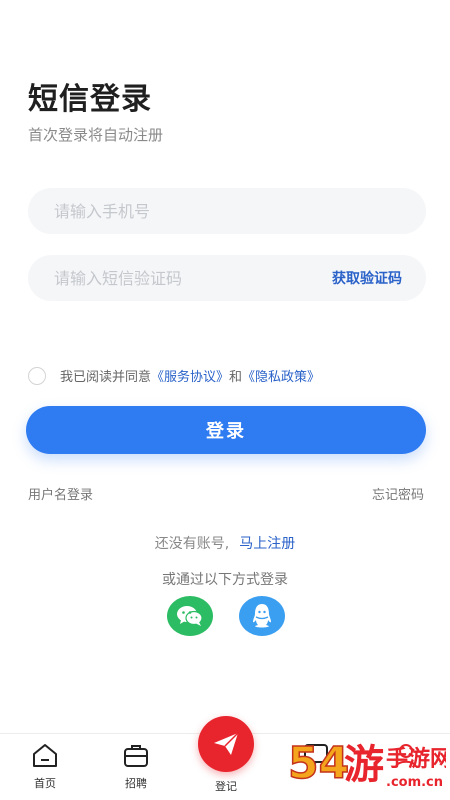  Describe the element at coordinates (106, 377) in the screenshot. I see `agreement-prefix: 我已阅读并同意` at that location.